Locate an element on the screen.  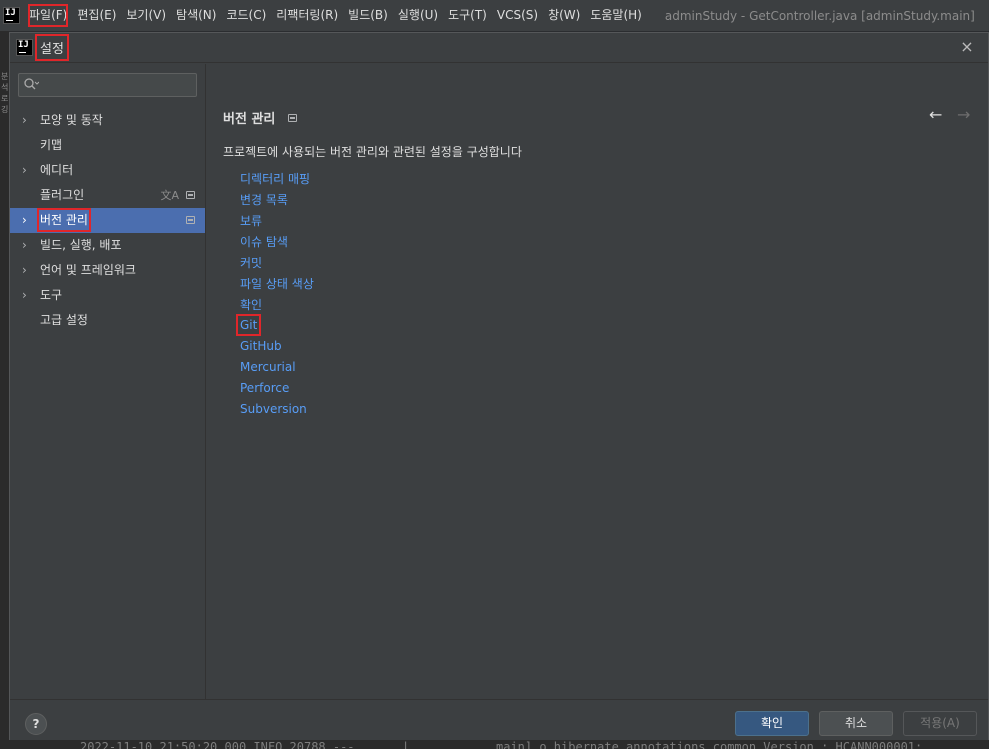
back-arrow-icon: ← is located at coordinates (935, 114).